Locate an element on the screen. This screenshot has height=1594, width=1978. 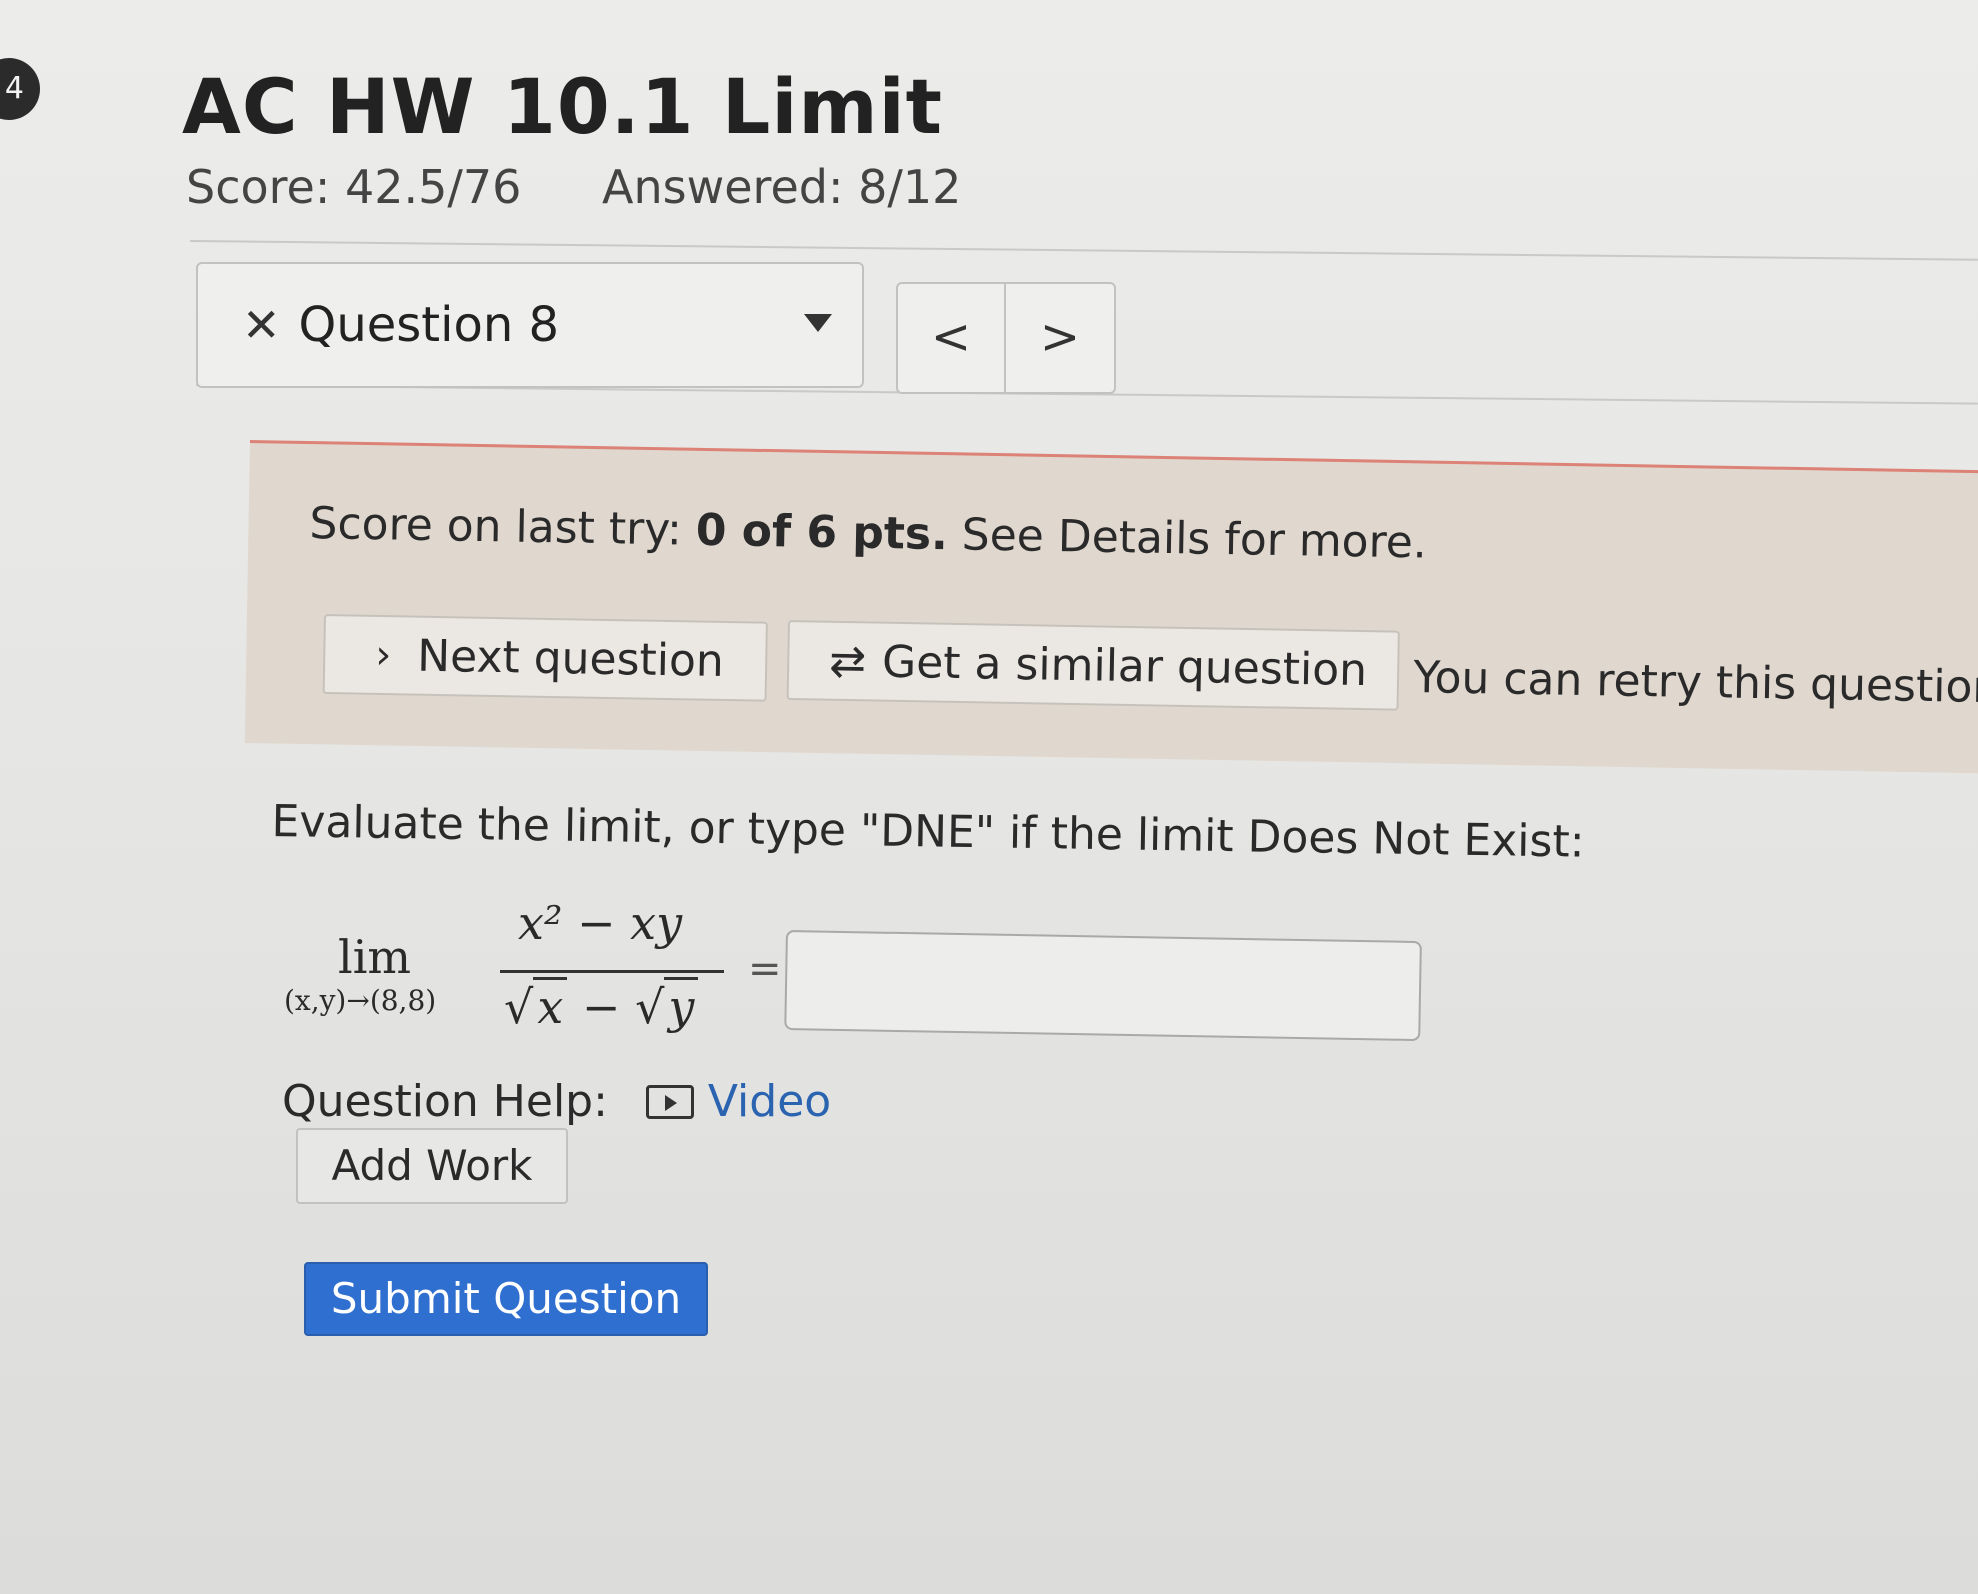
question-select: ✕ Question 8 is located at coordinates (530, 325).